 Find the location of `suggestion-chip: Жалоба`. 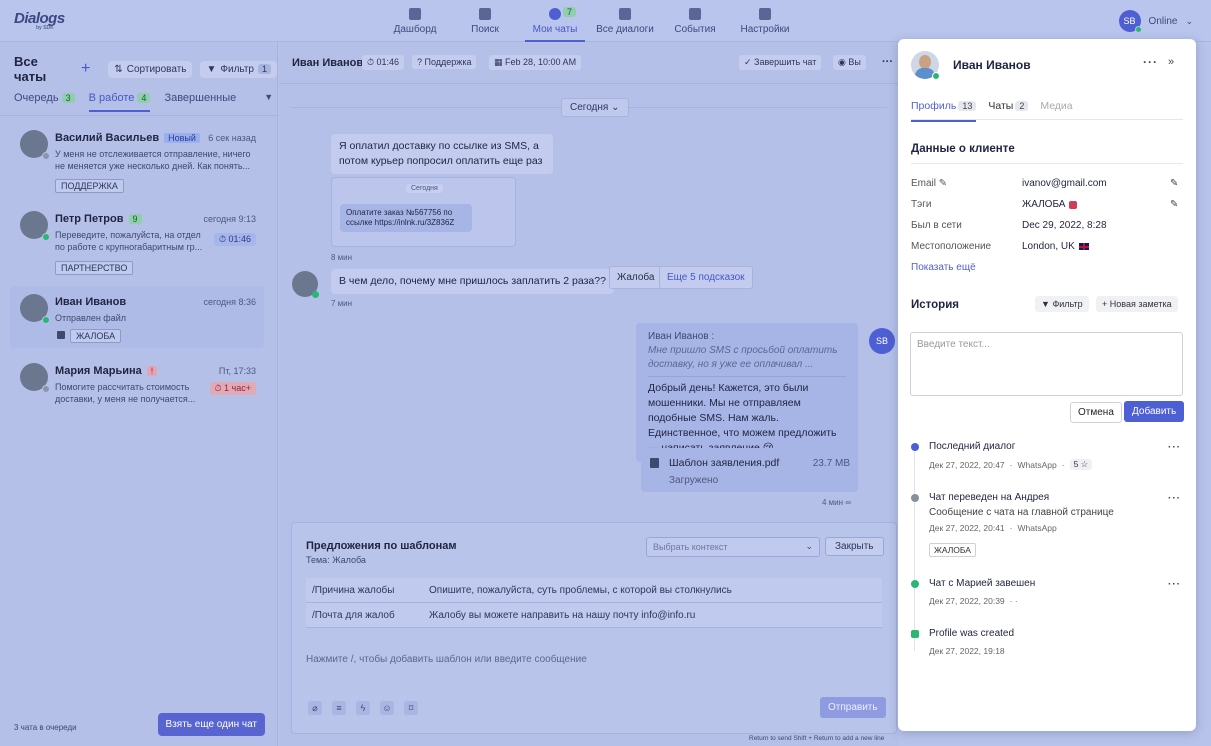

suggestion-chip: Жалоба is located at coordinates (636, 277).